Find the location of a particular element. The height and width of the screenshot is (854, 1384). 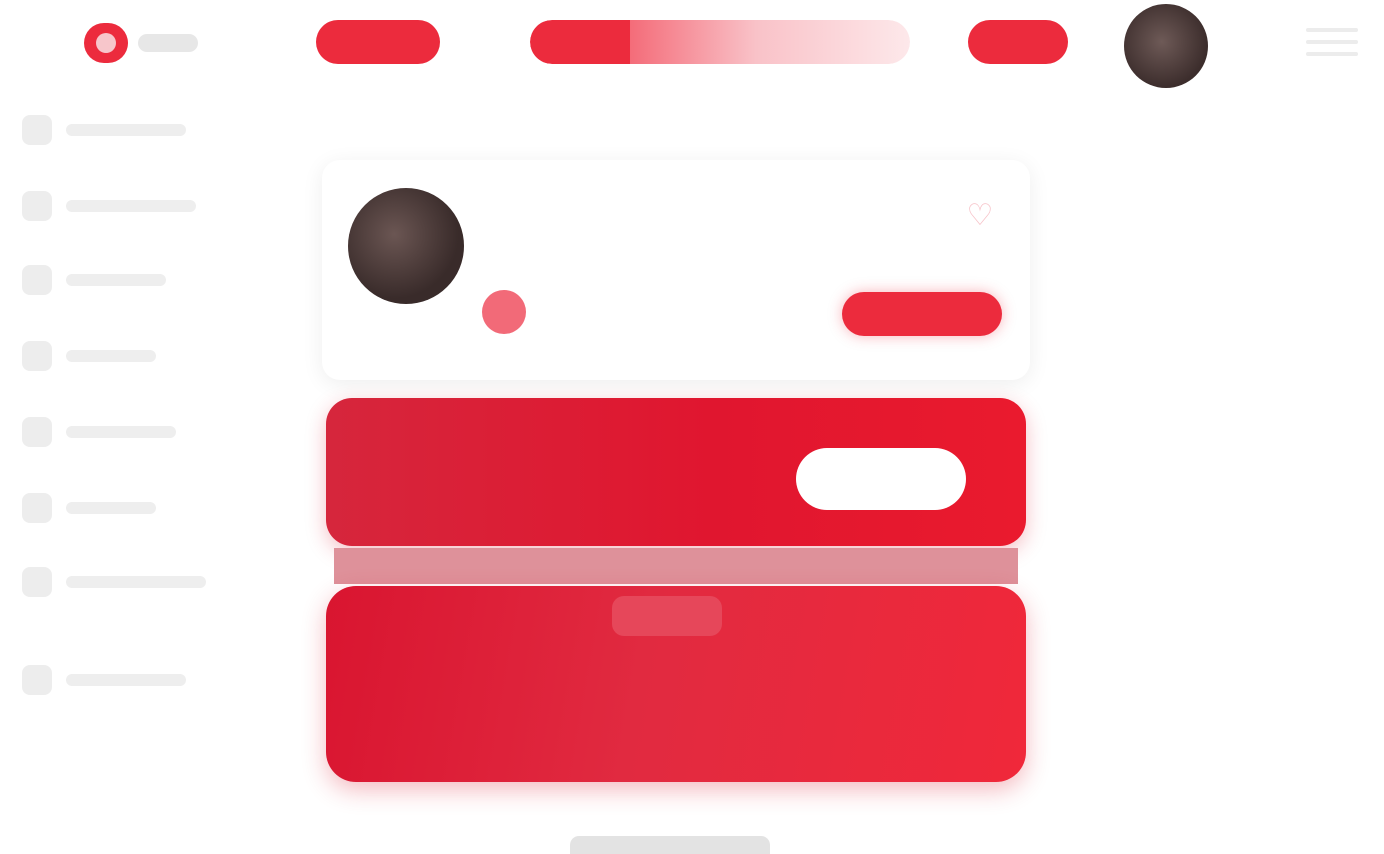

profile-avatar is located at coordinates (406, 246).